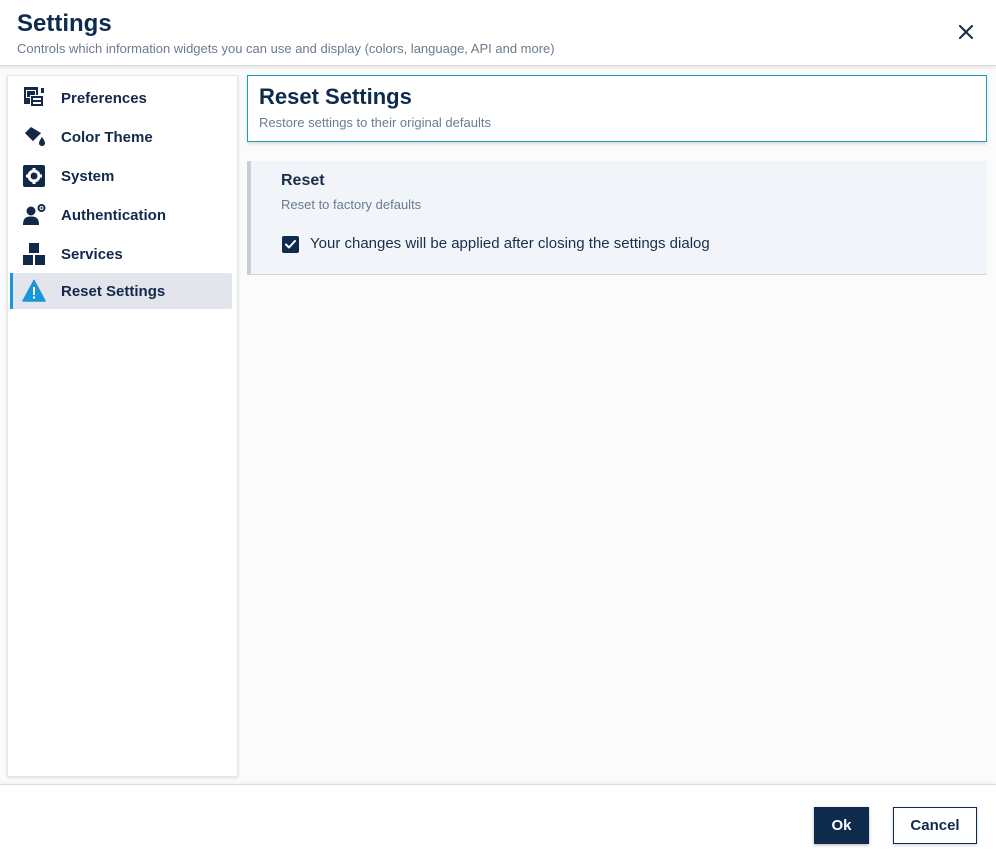 This screenshot has width=996, height=864. What do you see at coordinates (34, 137) in the screenshot?
I see `paint-bucket-icon` at bounding box center [34, 137].